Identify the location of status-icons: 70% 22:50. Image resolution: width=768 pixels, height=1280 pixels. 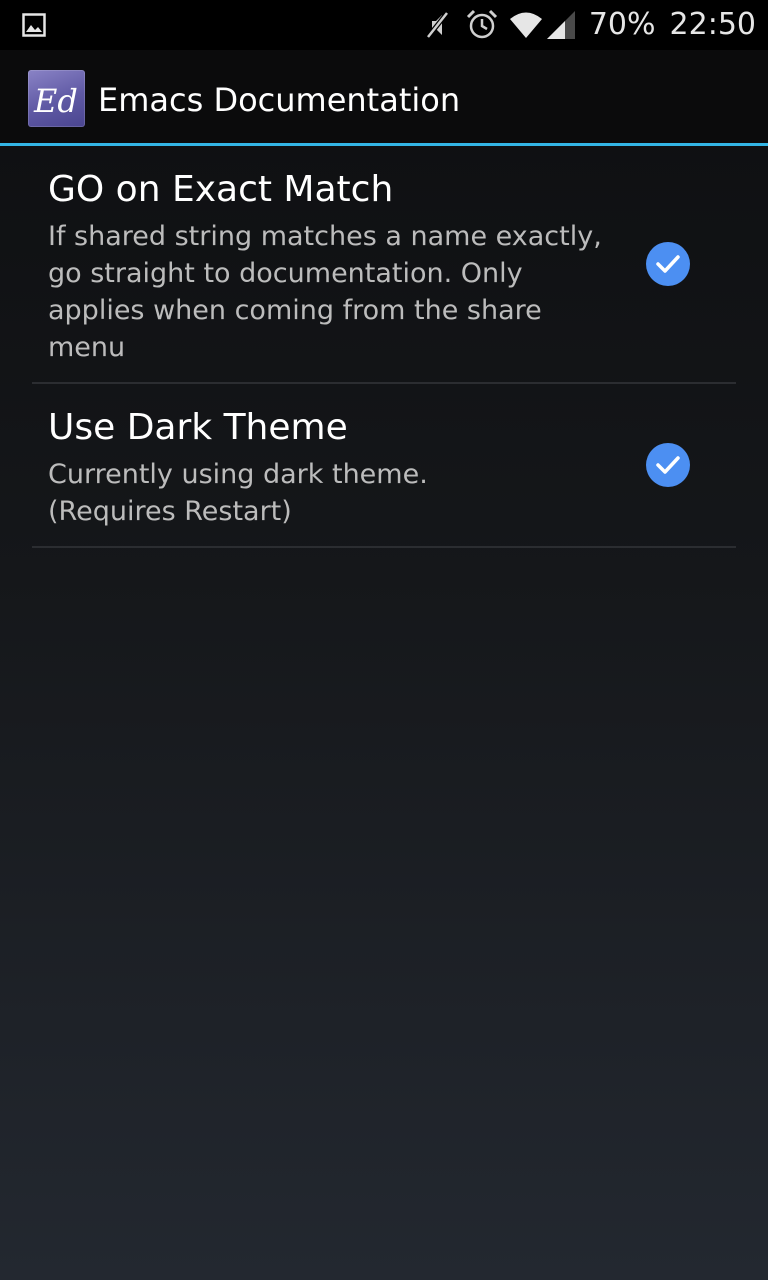
(588, 25).